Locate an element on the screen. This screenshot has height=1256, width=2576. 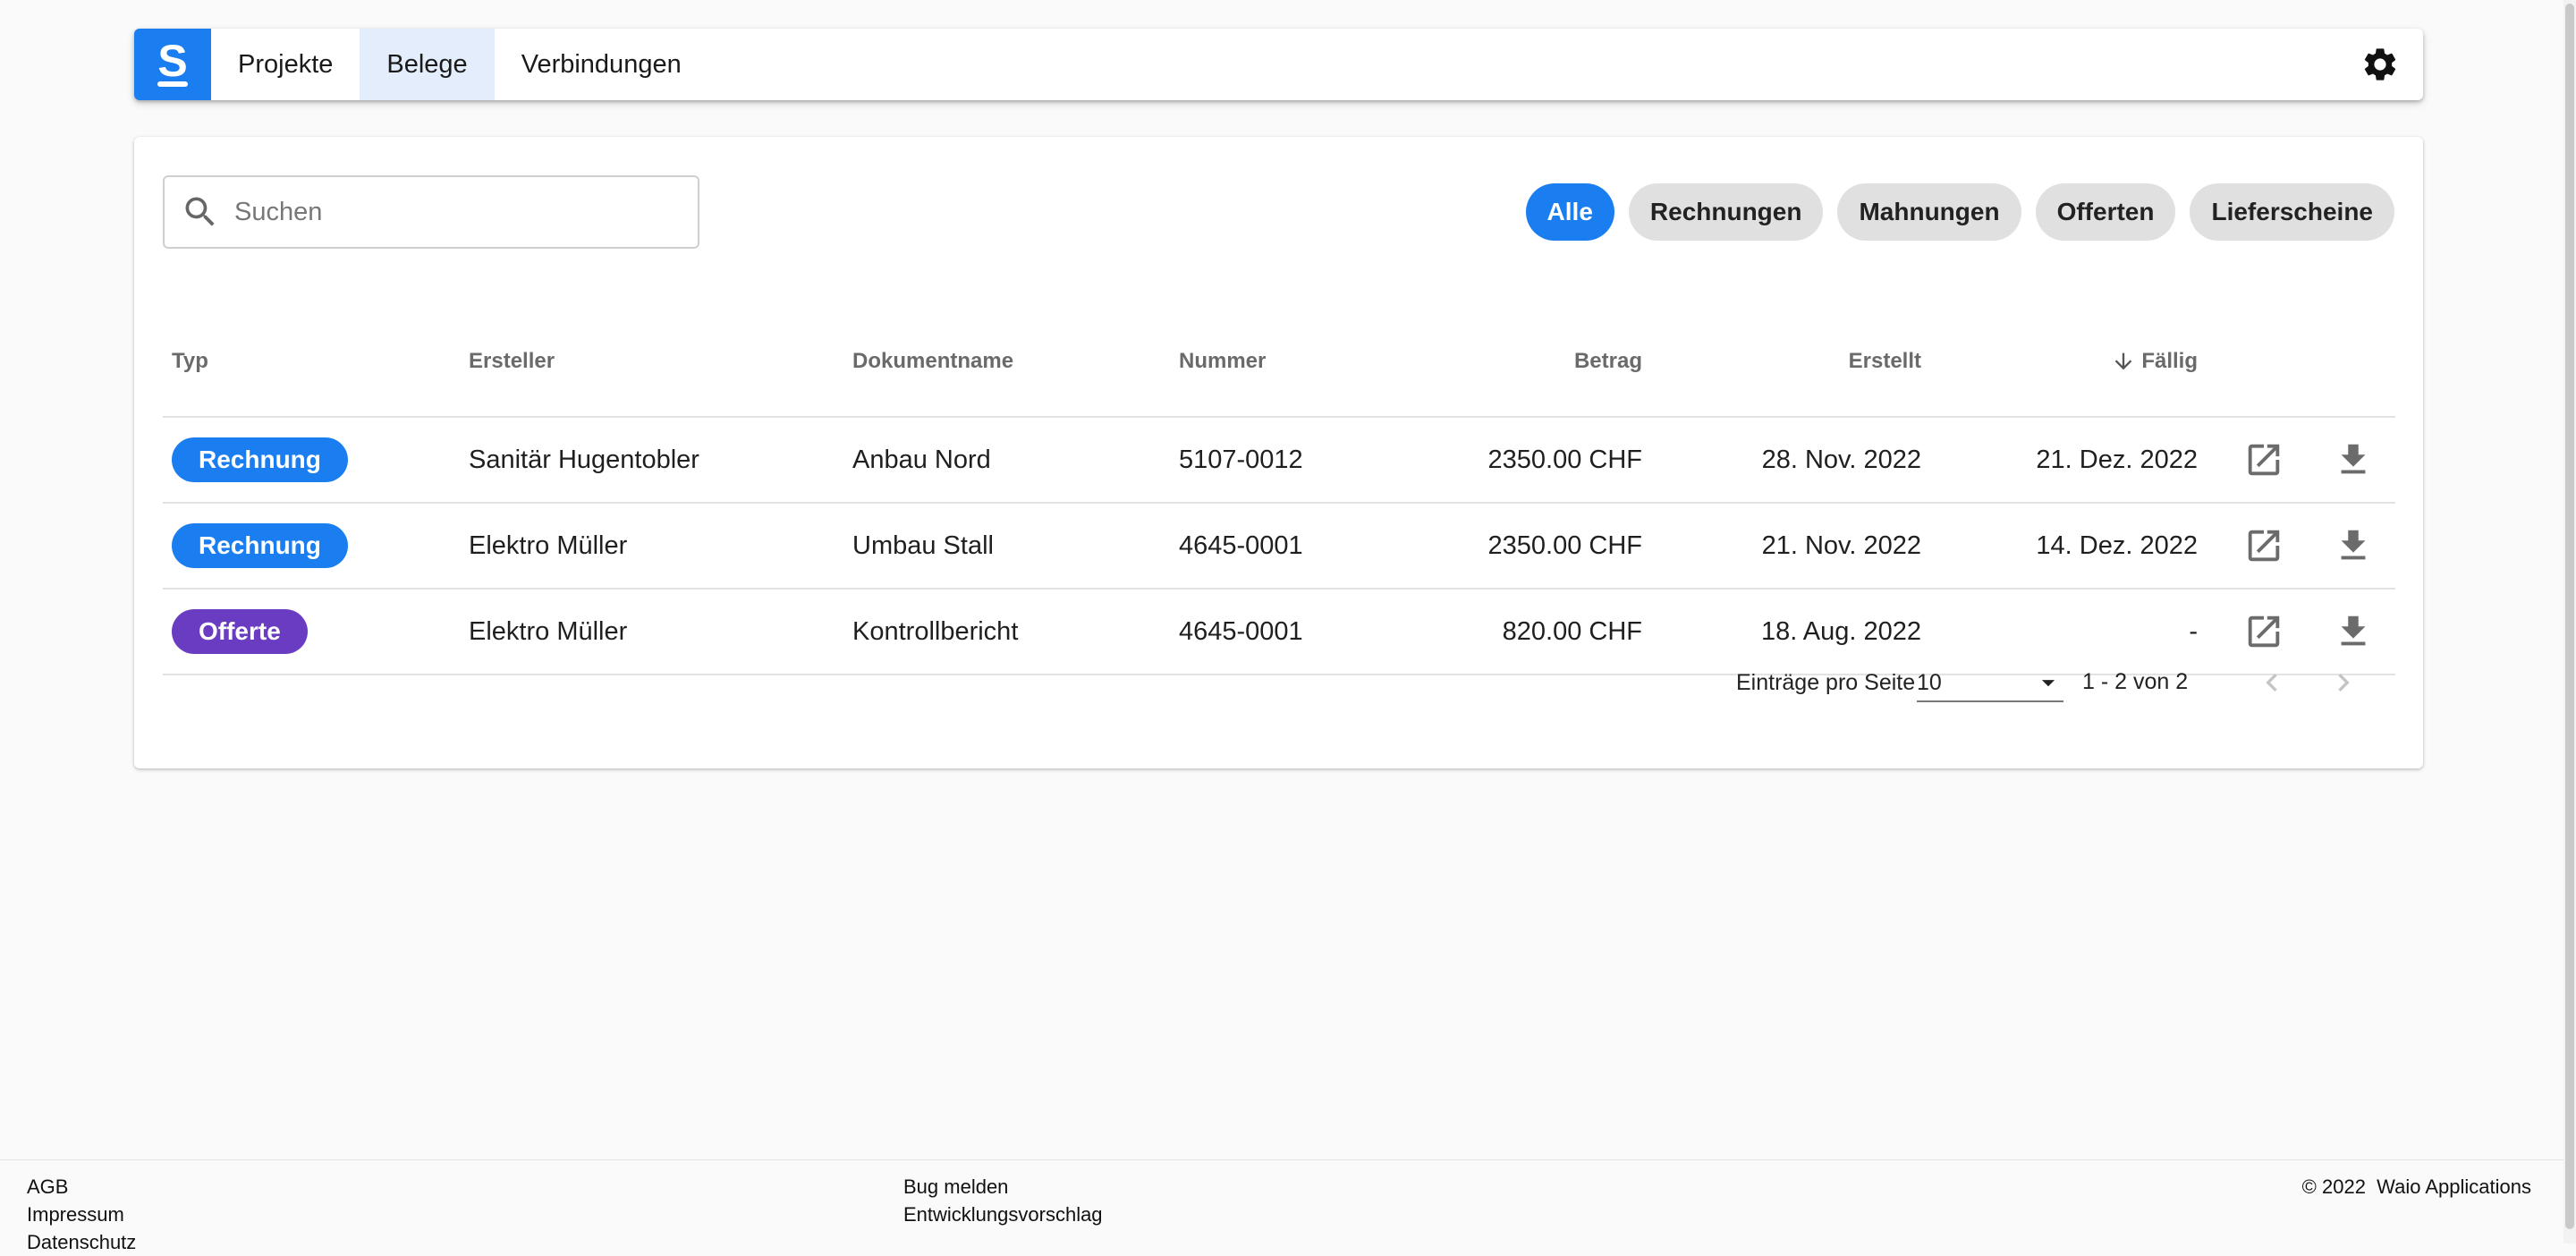
column-header-ersteller: Ersteller is located at coordinates (512, 362).